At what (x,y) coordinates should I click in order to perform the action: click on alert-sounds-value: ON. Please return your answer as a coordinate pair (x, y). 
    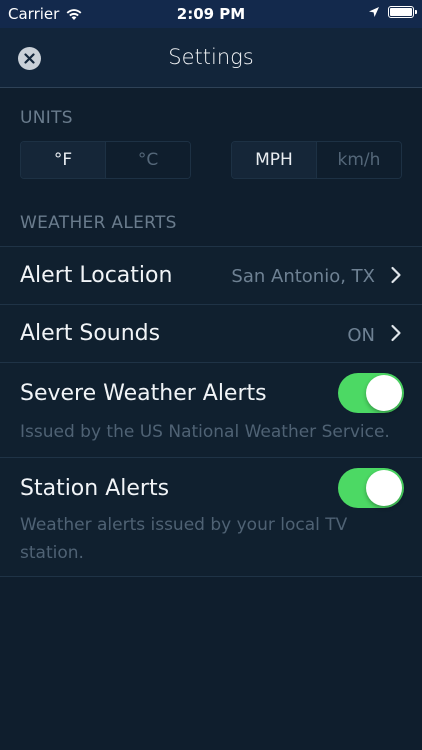
    Looking at the image, I should click on (361, 335).